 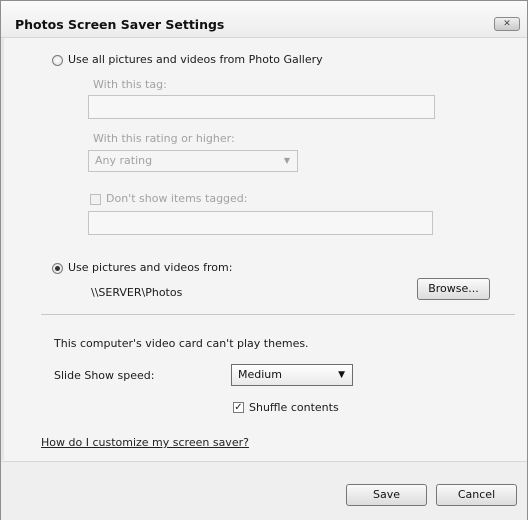 I want to click on radio-use-folder-label: Use pictures and videos from:, so click(x=150, y=267).